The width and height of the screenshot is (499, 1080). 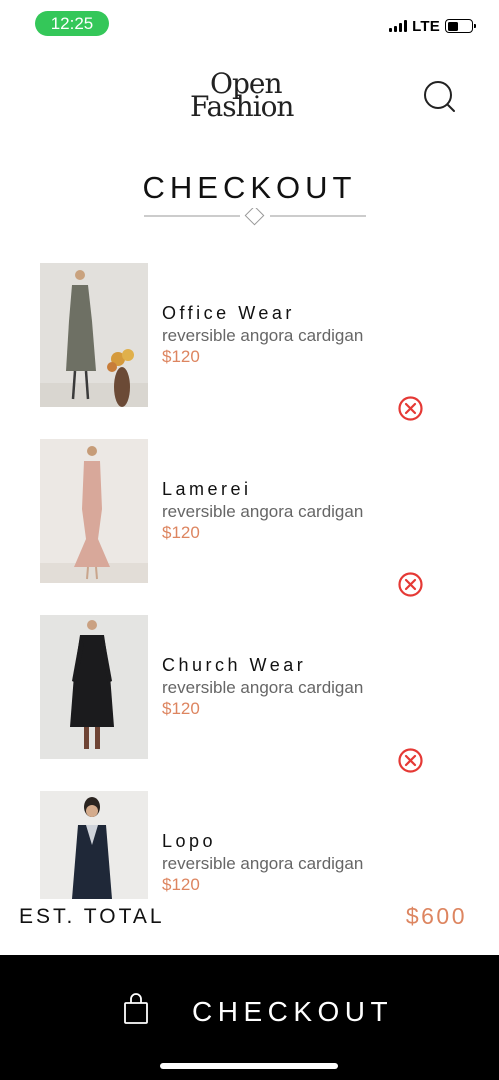 I want to click on battery-icon, so click(x=460, y=26).